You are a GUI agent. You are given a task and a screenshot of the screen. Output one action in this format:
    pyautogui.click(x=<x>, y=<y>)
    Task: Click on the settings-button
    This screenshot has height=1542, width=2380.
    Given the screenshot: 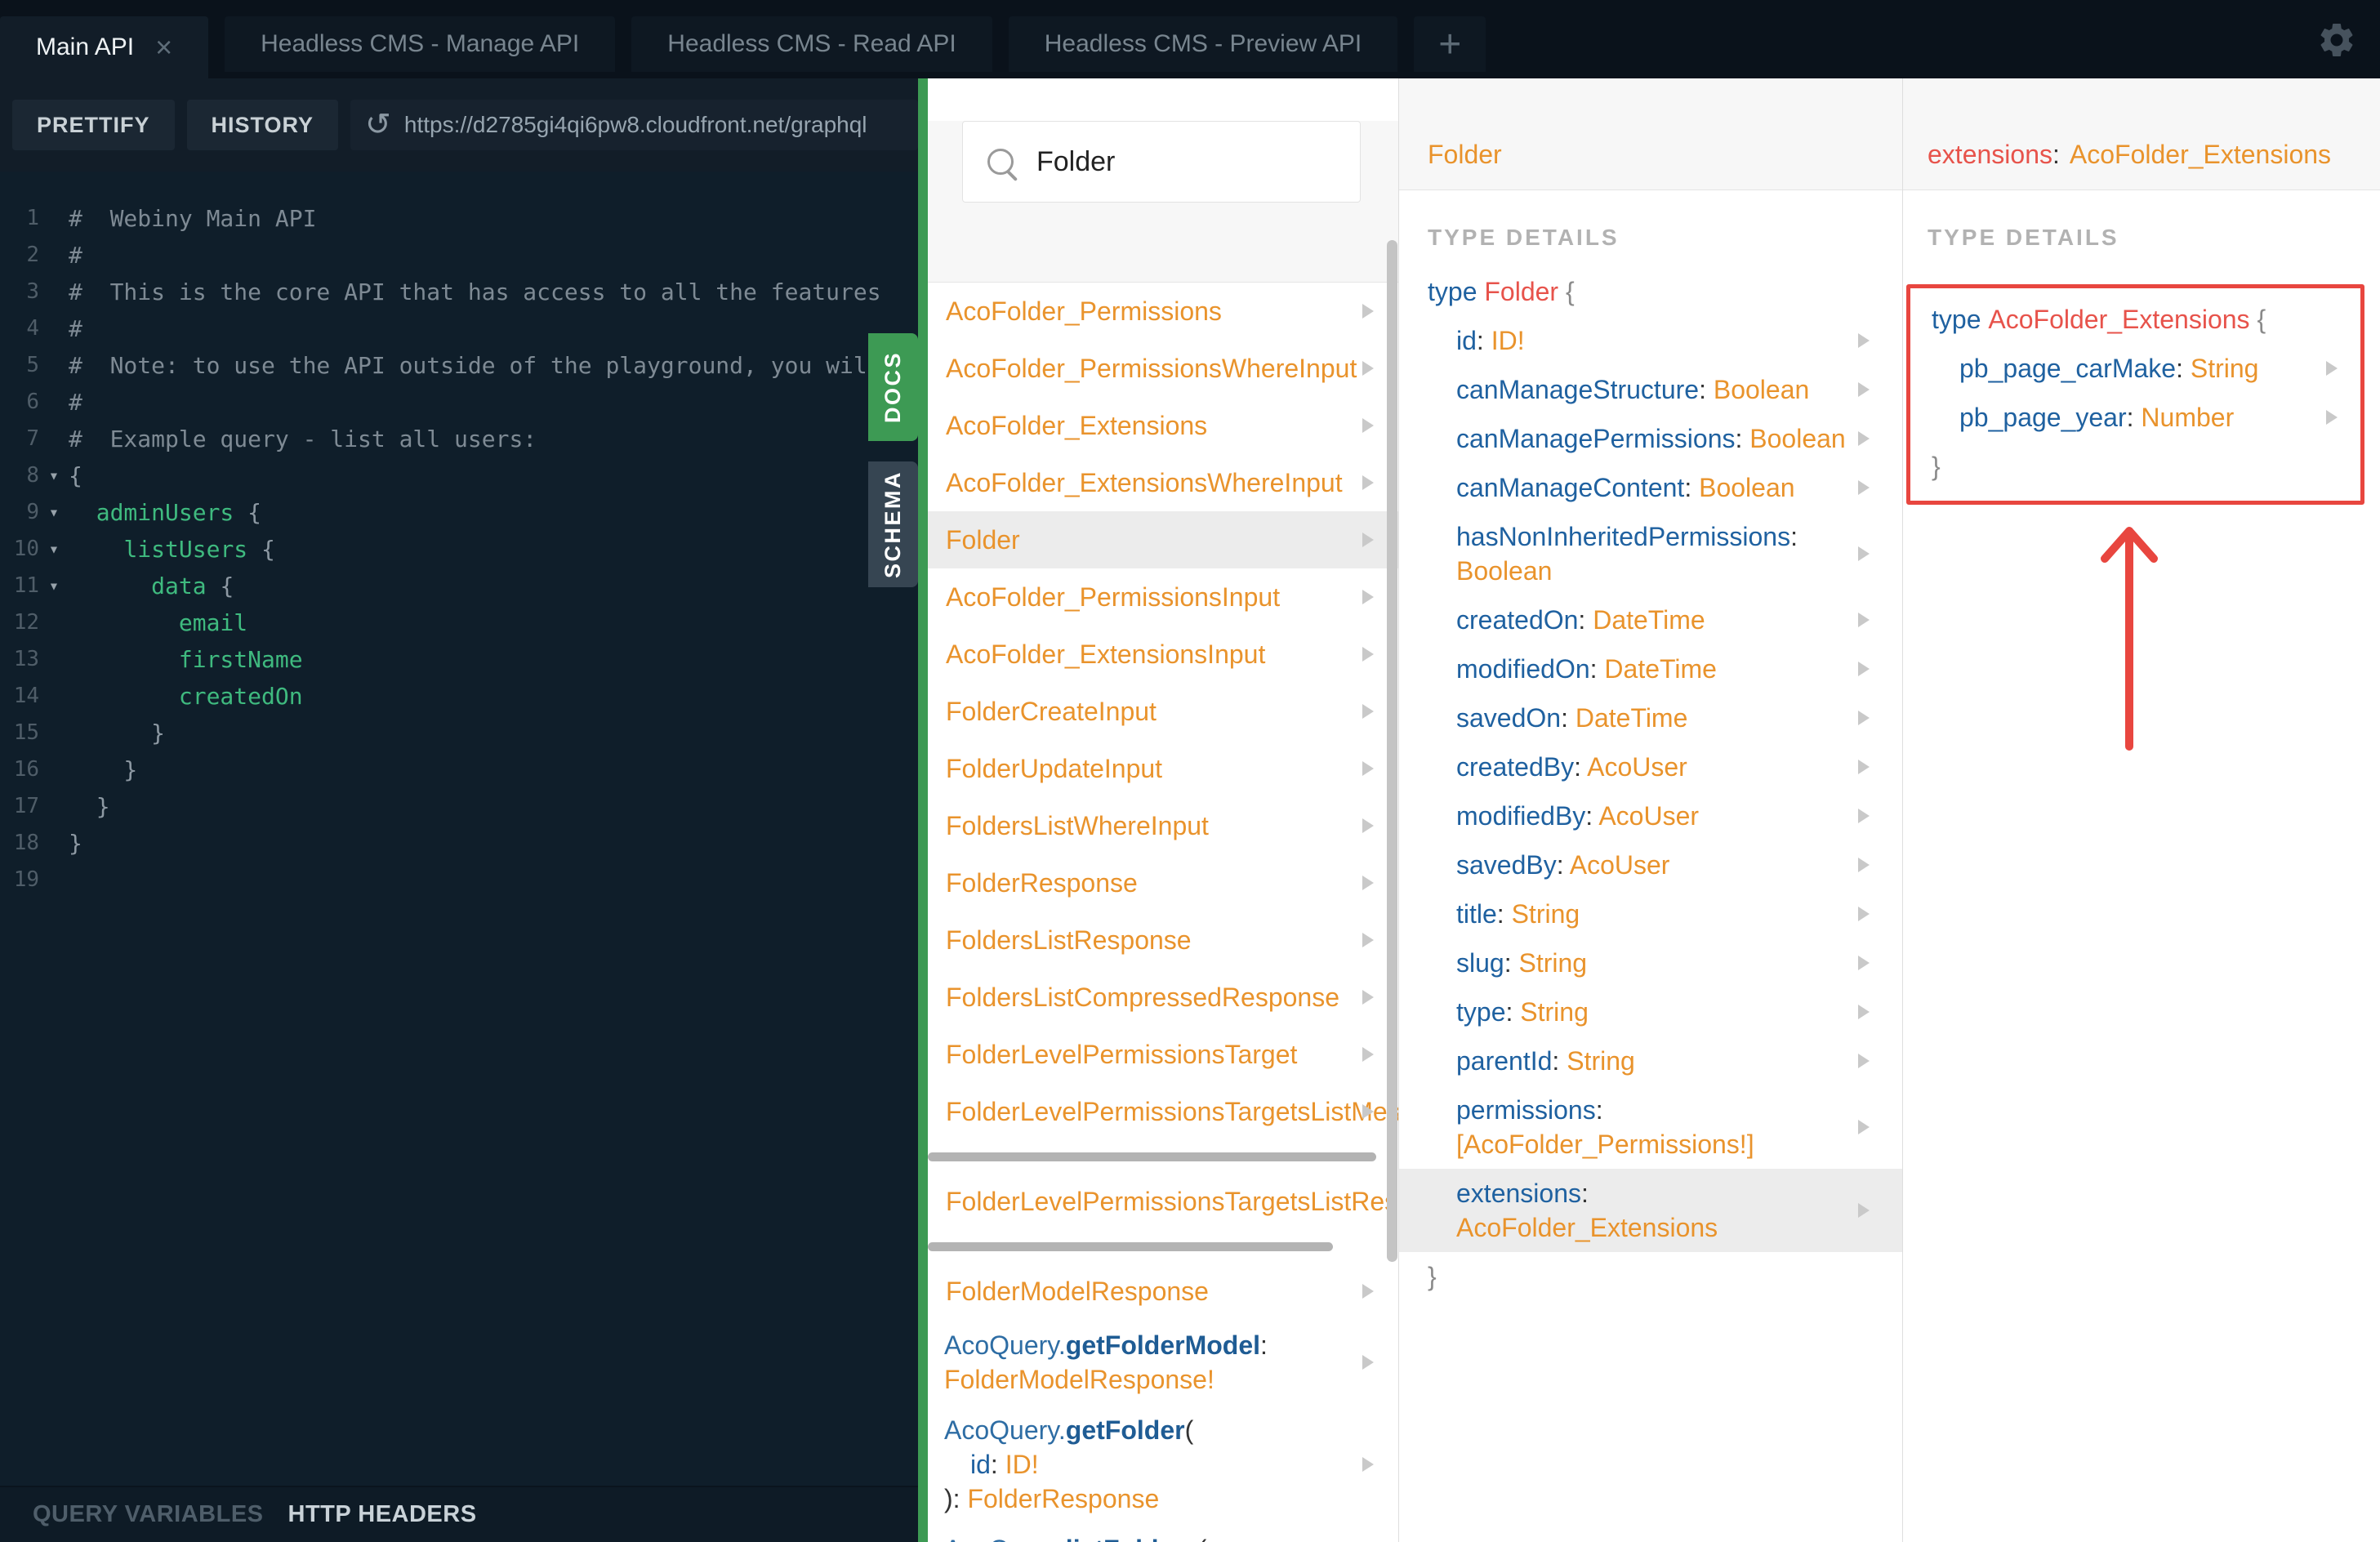 What is the action you would take?
    pyautogui.click(x=2337, y=40)
    